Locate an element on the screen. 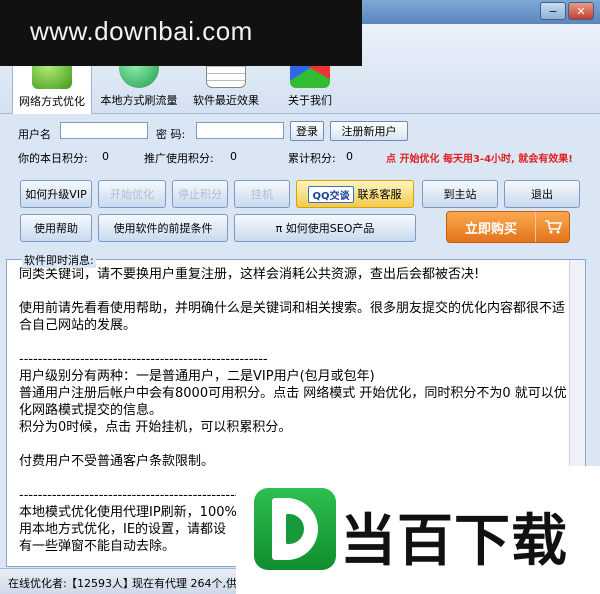 The width and height of the screenshot is (600, 594). go-main-site-button: 到主站 is located at coordinates (460, 194).